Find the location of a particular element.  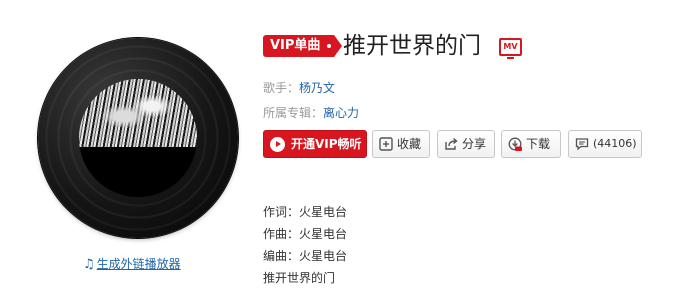

singer-row: 歌手：杨乃文 is located at coordinates (299, 87).